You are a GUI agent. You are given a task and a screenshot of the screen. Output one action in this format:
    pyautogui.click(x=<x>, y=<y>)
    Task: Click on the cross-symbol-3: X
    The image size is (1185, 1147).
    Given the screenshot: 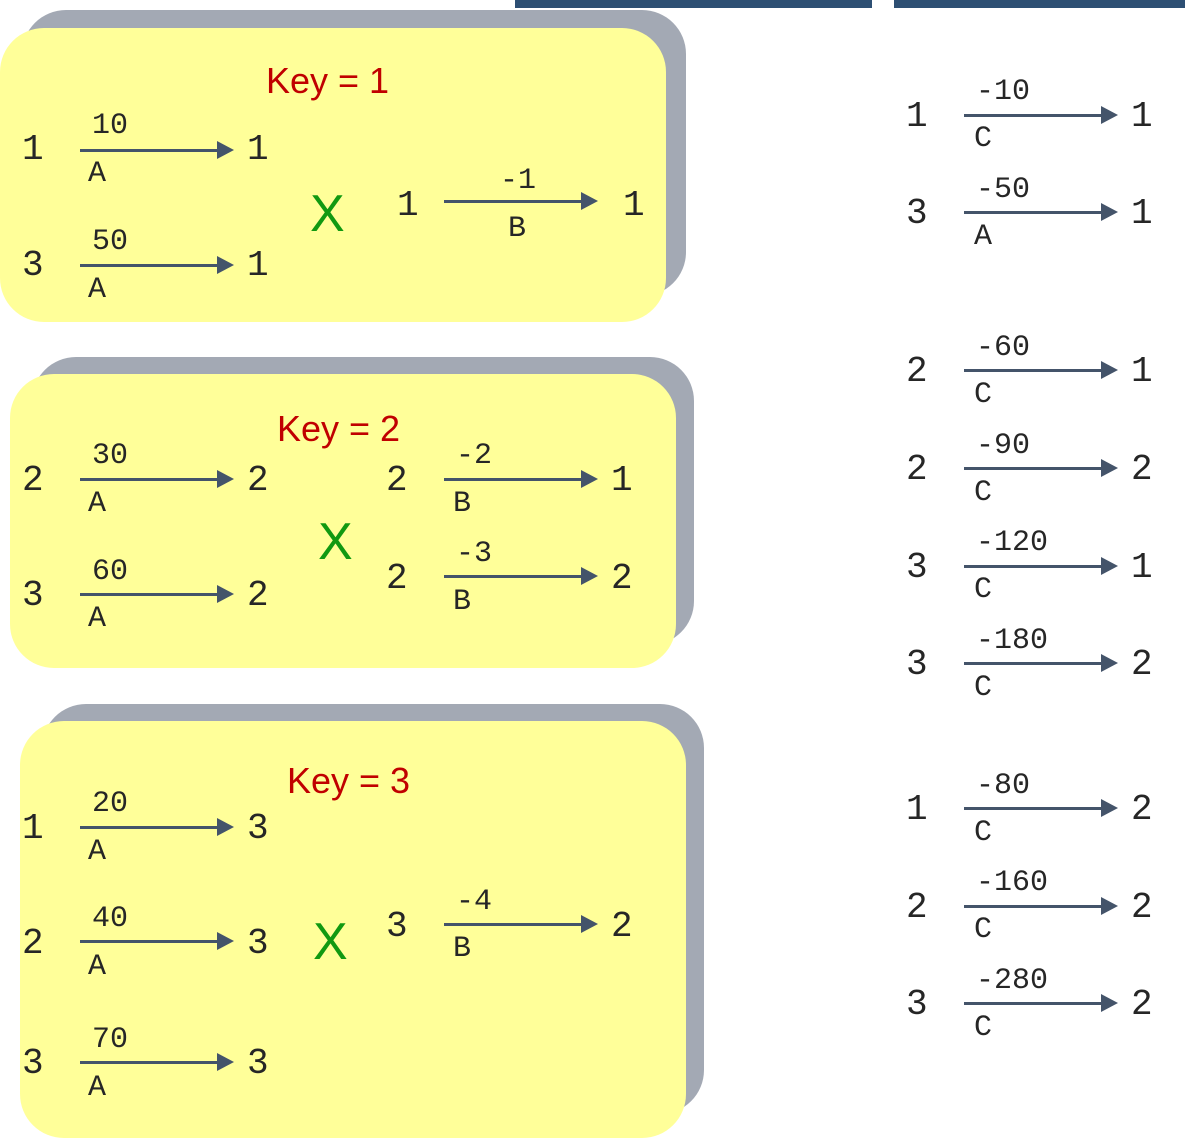 What is the action you would take?
    pyautogui.click(x=330, y=942)
    